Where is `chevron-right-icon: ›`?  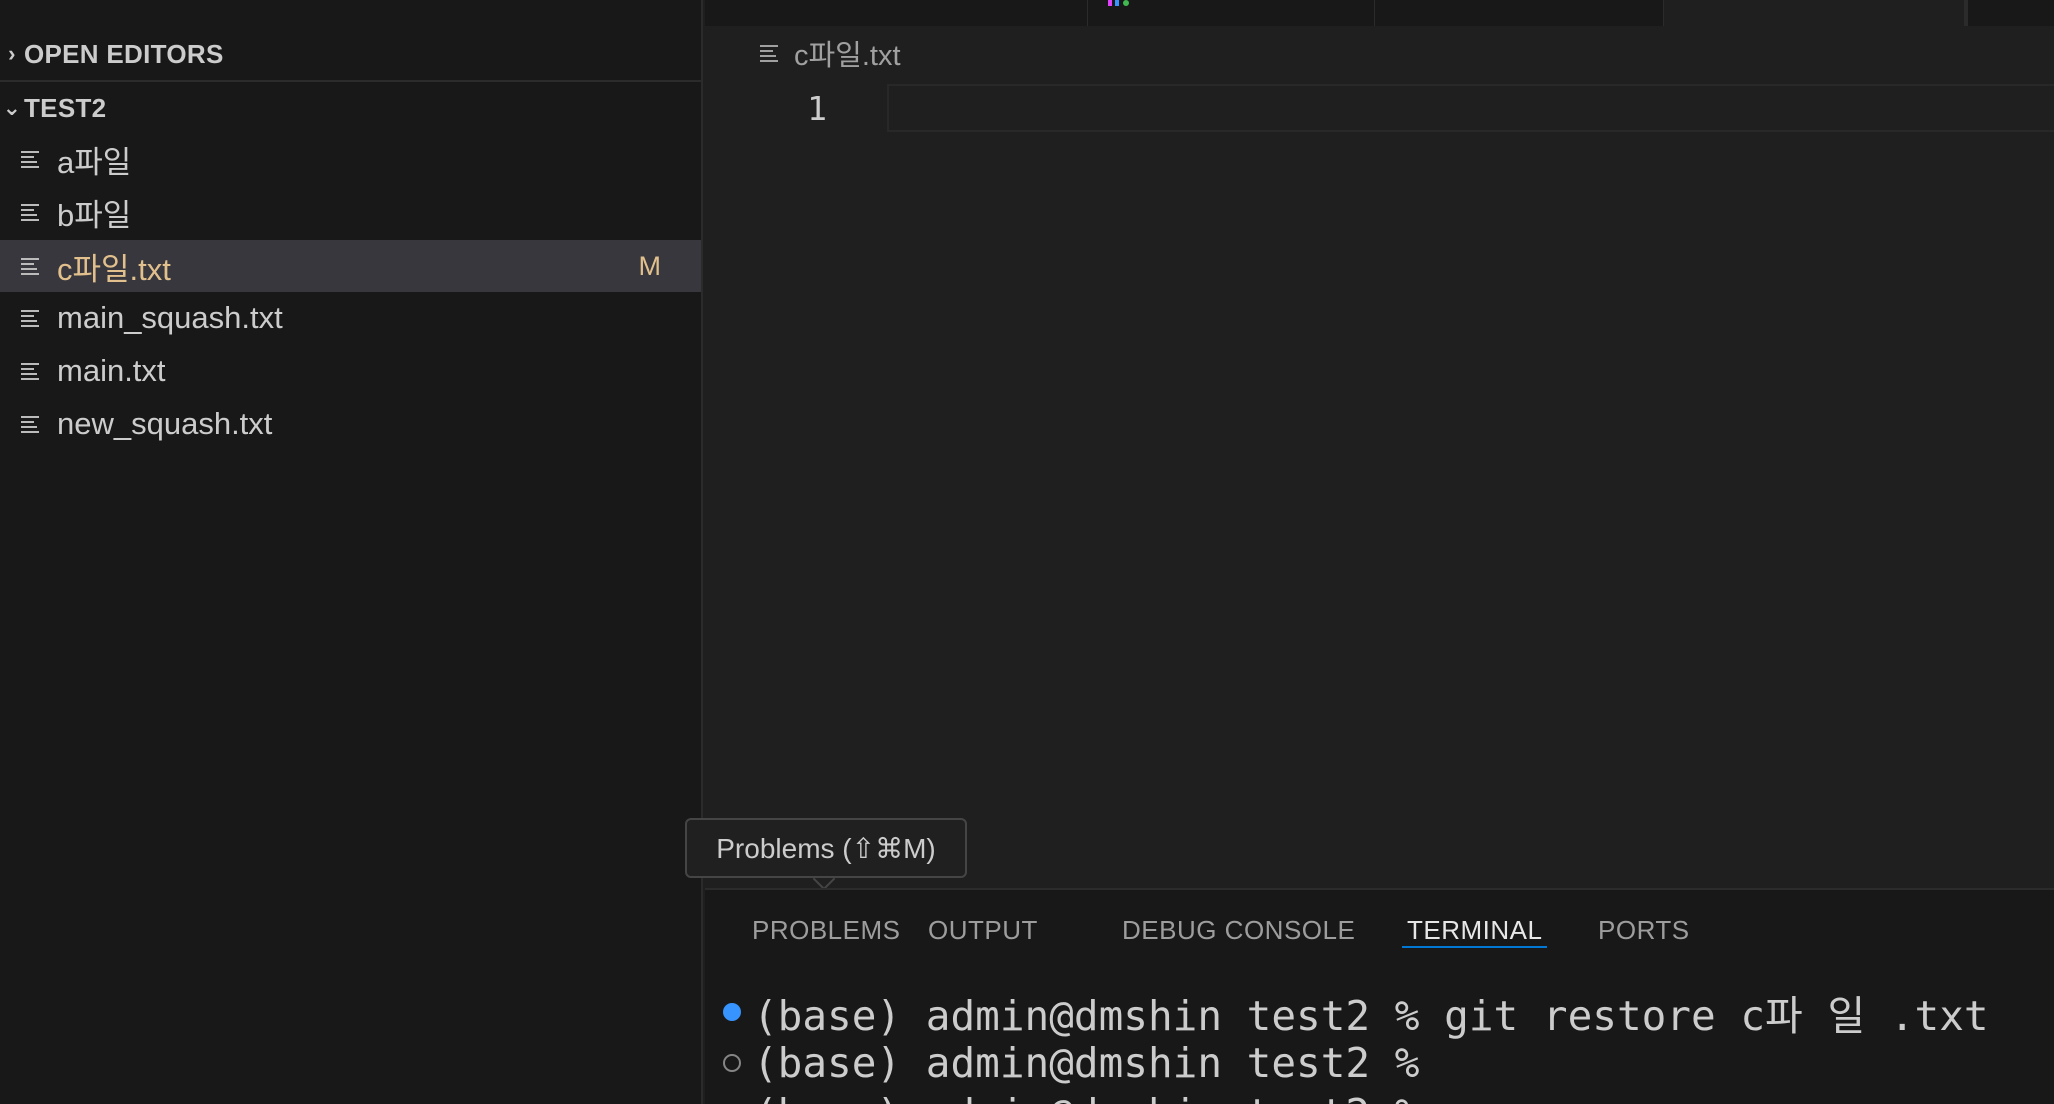 chevron-right-icon: › is located at coordinates (12, 53).